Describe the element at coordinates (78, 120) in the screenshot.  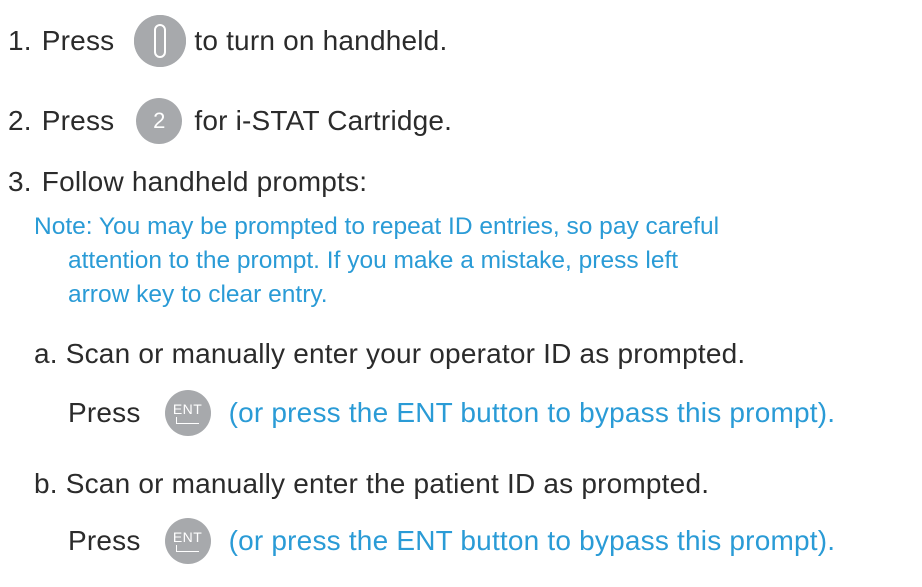
I see `step-2-press: Press` at that location.